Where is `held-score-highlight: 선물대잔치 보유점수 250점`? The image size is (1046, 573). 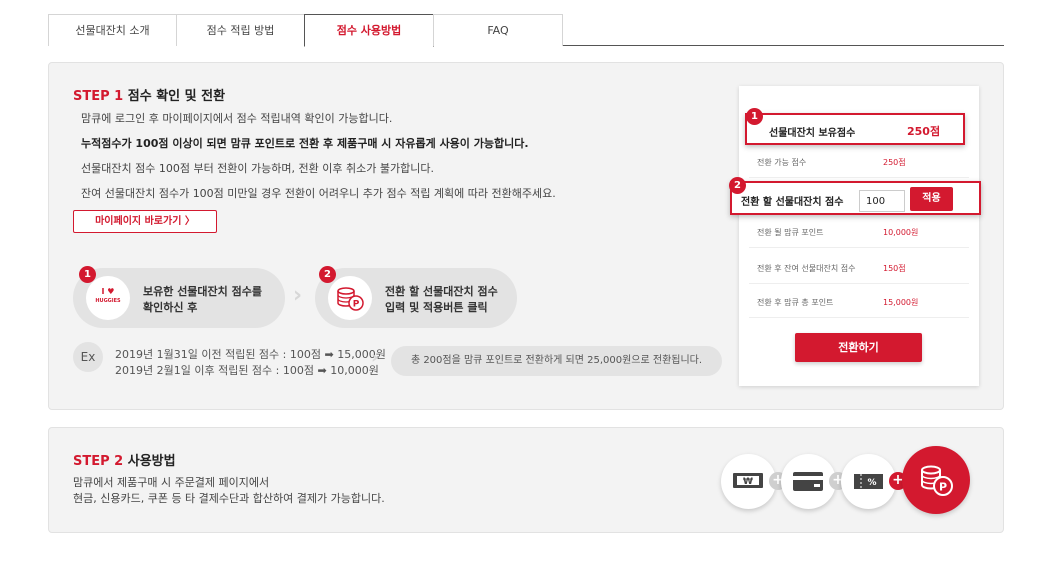
held-score-highlight: 선물대잔치 보유점수 250점 is located at coordinates (855, 129).